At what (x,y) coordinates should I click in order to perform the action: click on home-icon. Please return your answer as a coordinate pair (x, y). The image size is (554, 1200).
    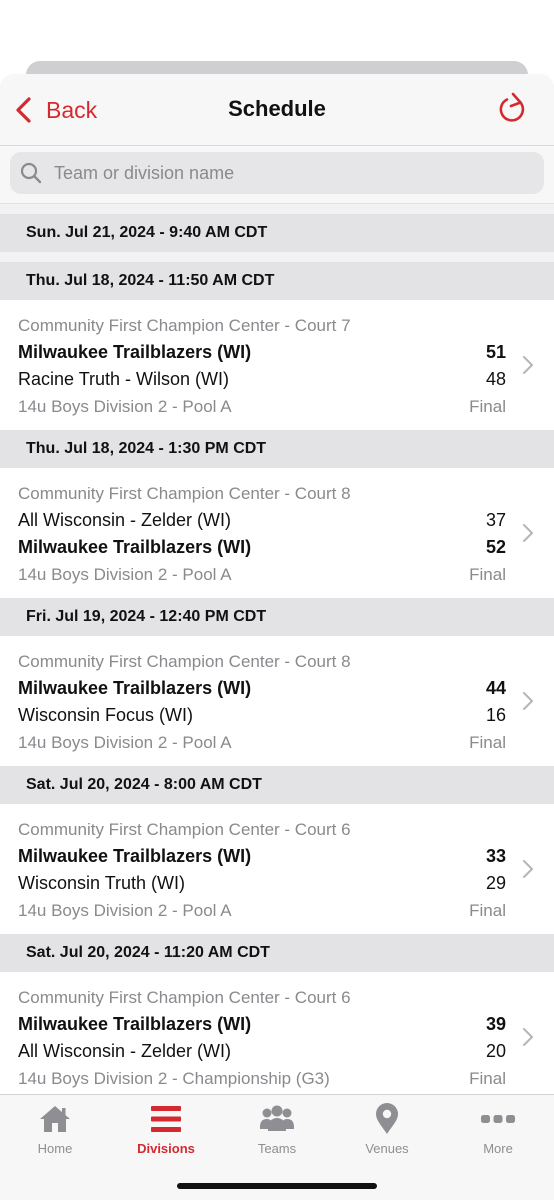
    Looking at the image, I should click on (55, 1119).